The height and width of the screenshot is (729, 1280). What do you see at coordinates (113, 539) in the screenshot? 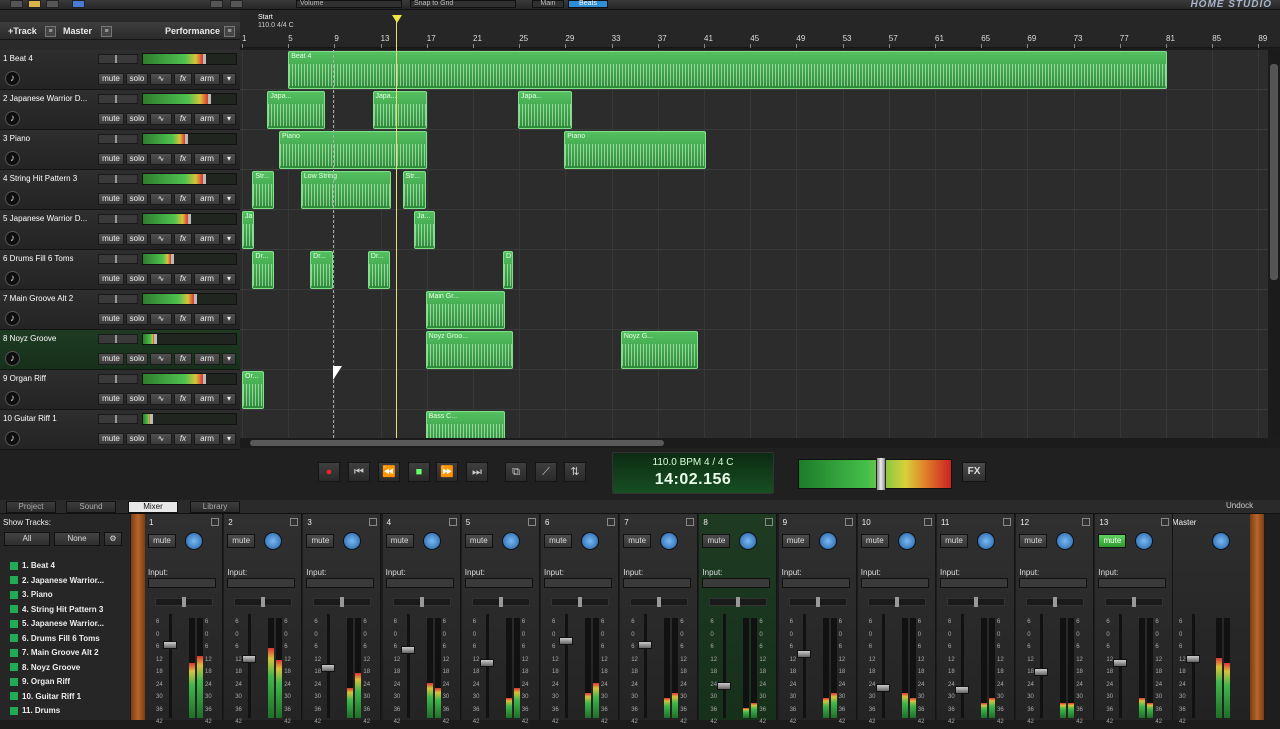
I see `settings-gear-icon: ⚙` at bounding box center [113, 539].